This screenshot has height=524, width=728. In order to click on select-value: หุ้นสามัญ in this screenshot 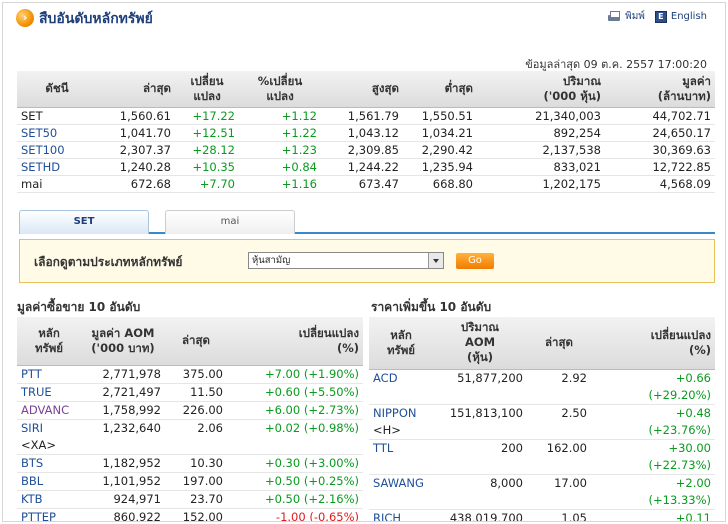, I will do `click(271, 260)`.